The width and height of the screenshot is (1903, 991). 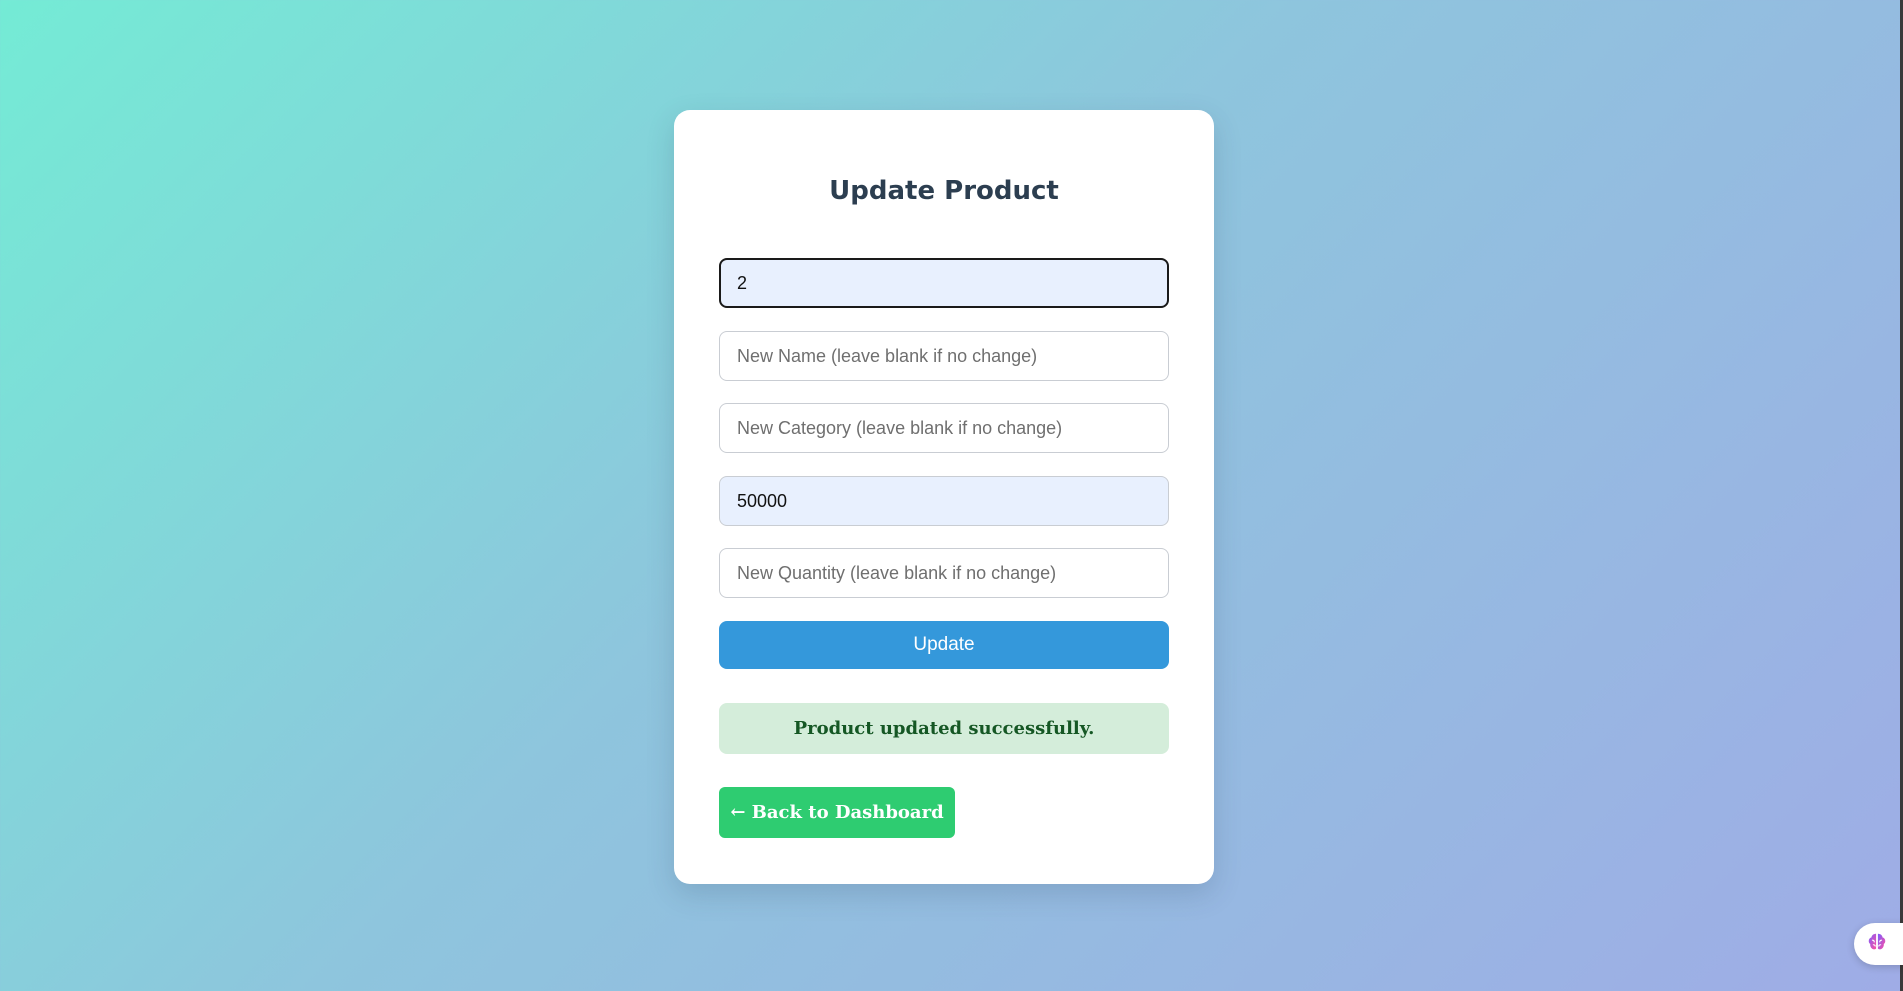 What do you see at coordinates (944, 501) in the screenshot?
I see `price-input` at bounding box center [944, 501].